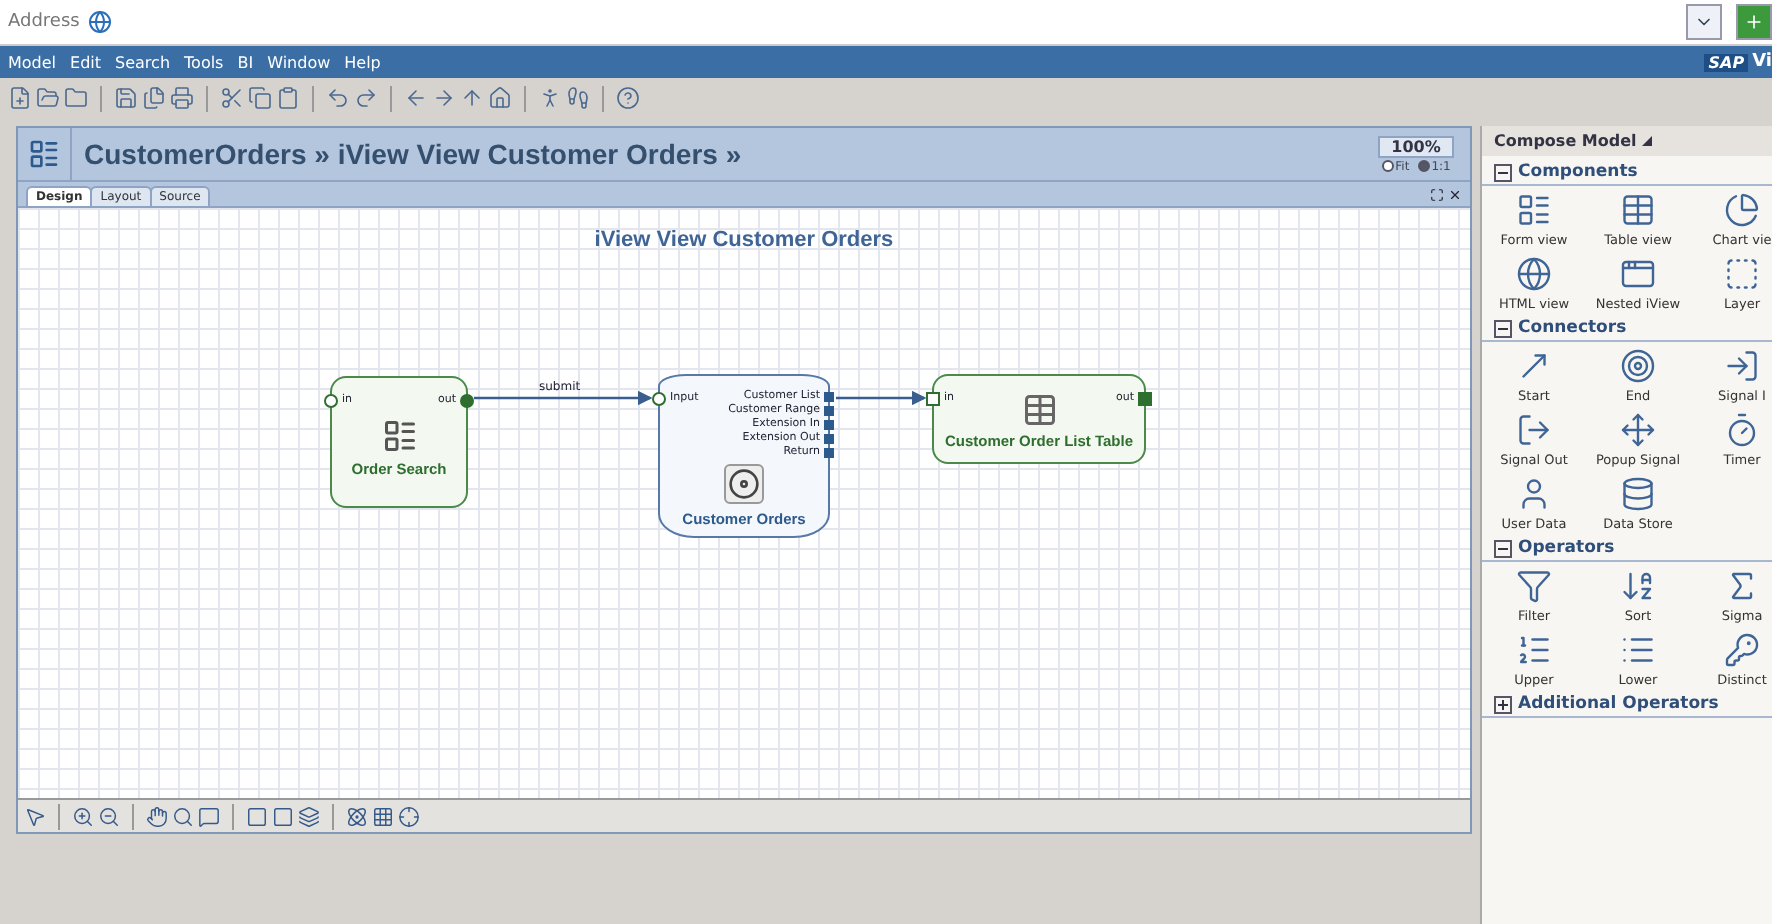 The image size is (1772, 924). Describe the element at coordinates (109, 816) in the screenshot. I see `zoom-out-icon` at that location.